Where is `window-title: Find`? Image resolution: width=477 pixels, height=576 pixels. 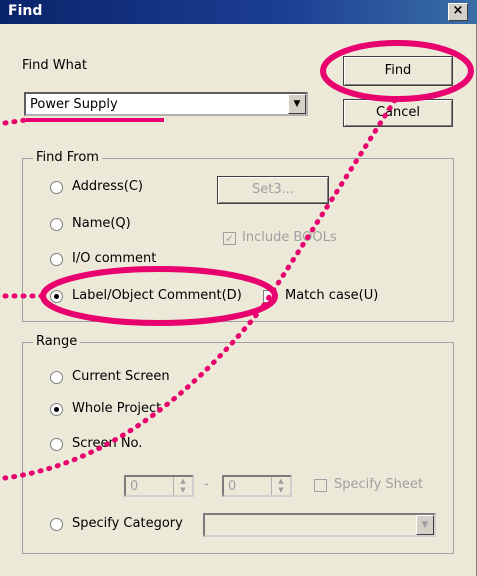
window-title: Find is located at coordinates (25, 11).